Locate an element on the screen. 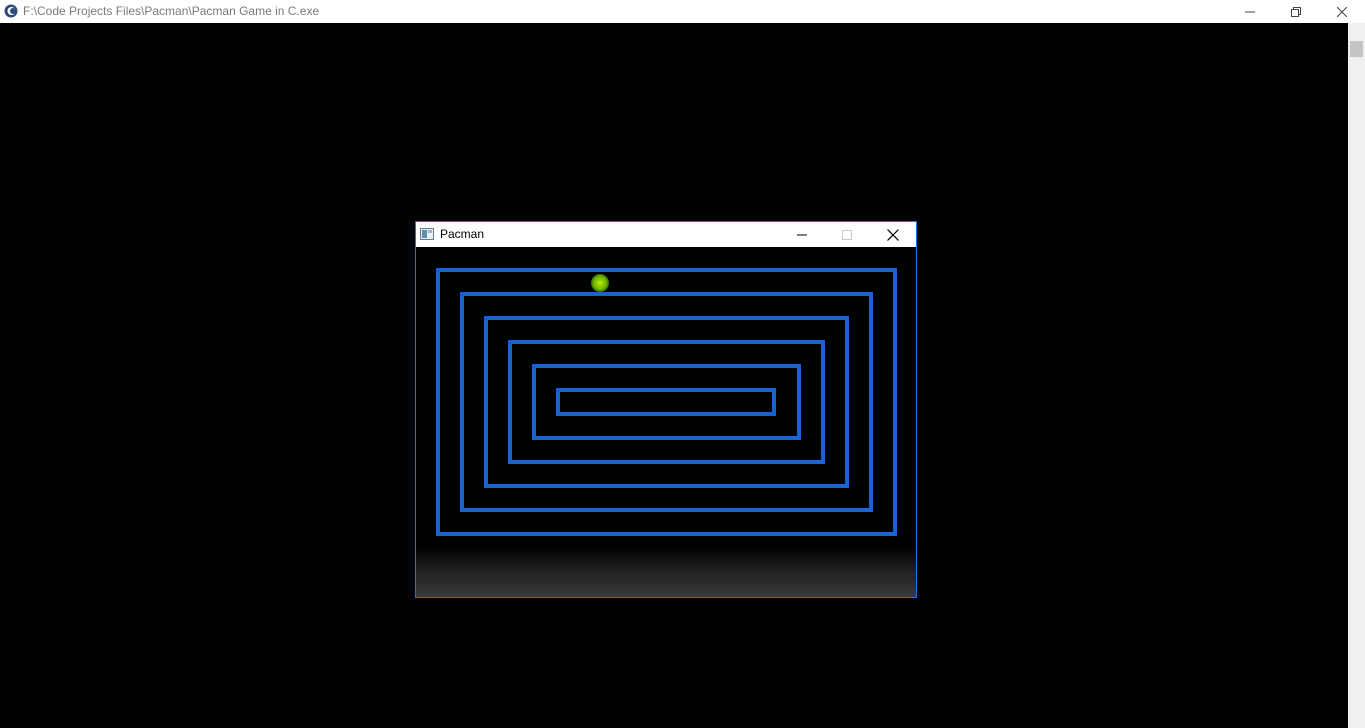  game-close-button is located at coordinates (893, 234).